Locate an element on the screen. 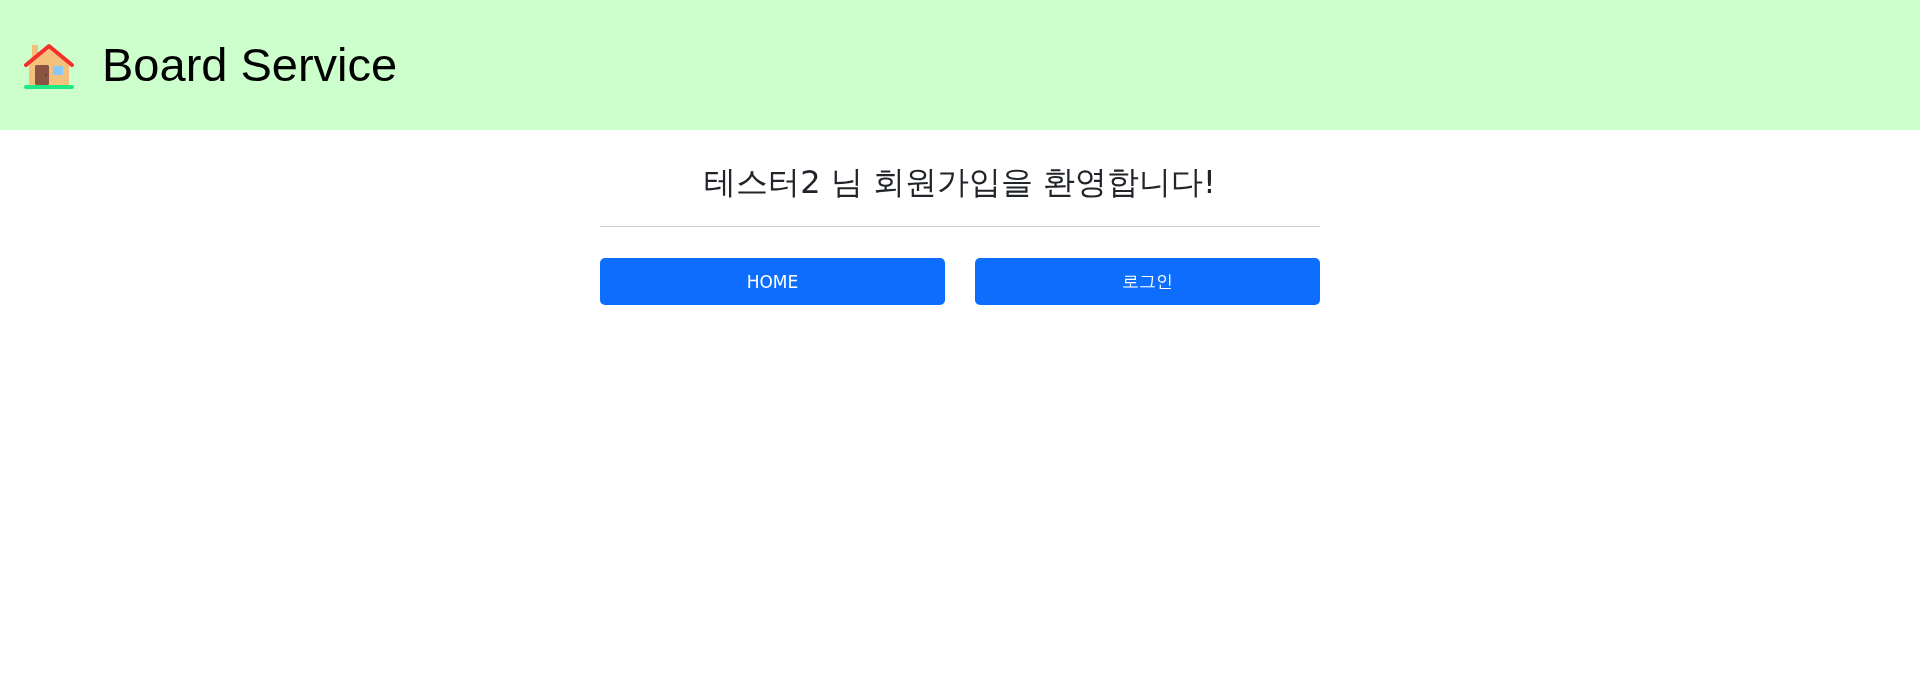  welcome-message: 테스터2 님 회원가입을 환영합니다! is located at coordinates (960, 182).